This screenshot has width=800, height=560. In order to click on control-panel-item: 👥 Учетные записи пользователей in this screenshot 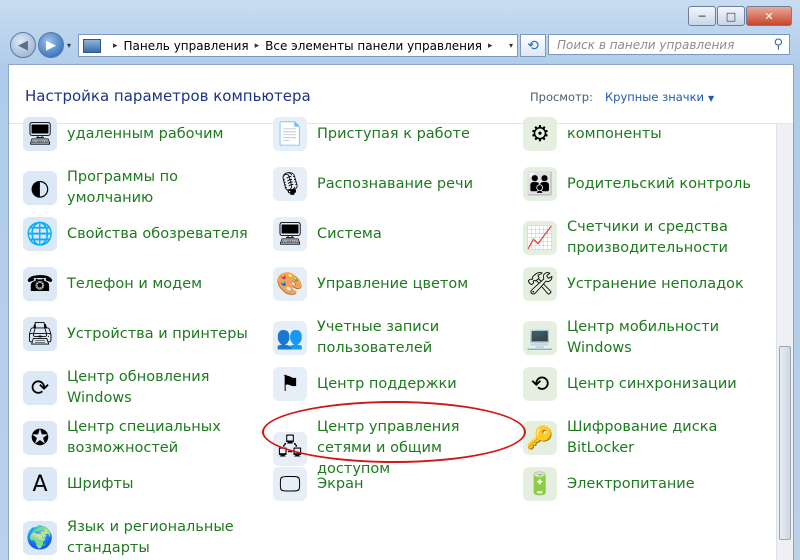, I will do `click(390, 338)`.